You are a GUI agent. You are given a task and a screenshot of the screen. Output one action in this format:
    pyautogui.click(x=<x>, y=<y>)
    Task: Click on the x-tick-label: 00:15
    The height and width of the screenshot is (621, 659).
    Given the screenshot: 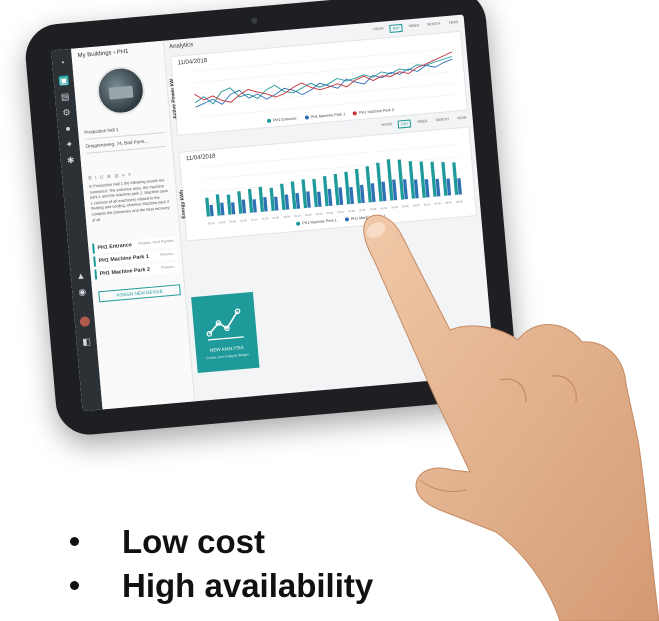 What is the action you would take?
    pyautogui.click(x=211, y=223)
    